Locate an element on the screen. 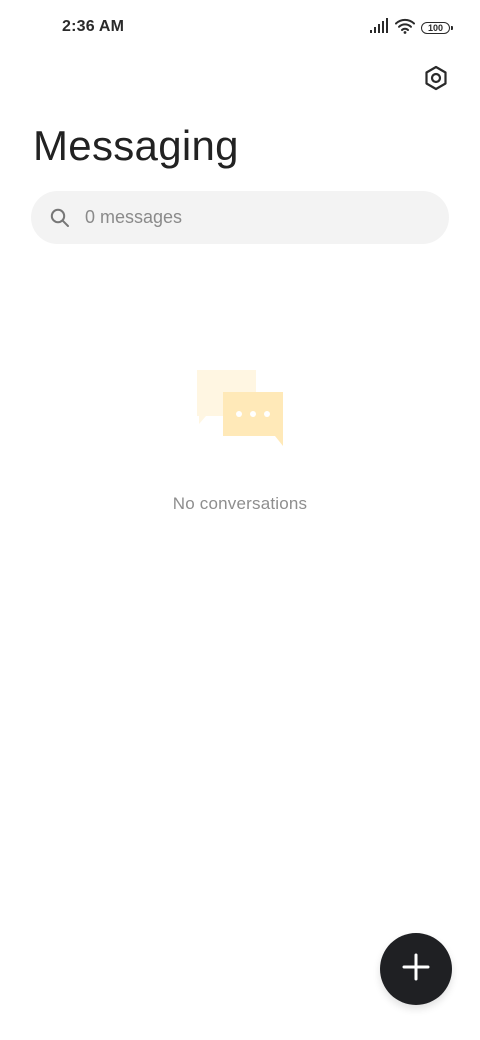 This screenshot has width=480, height=1040. settings-button is located at coordinates (436, 80).